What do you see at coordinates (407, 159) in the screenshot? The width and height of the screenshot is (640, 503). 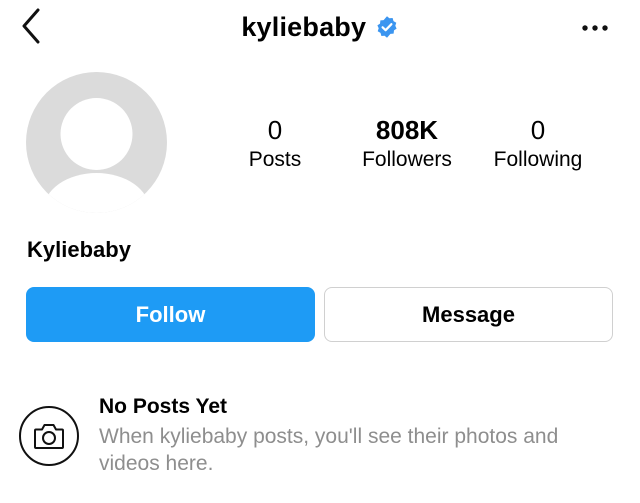 I see `followers-count-label: Followers` at bounding box center [407, 159].